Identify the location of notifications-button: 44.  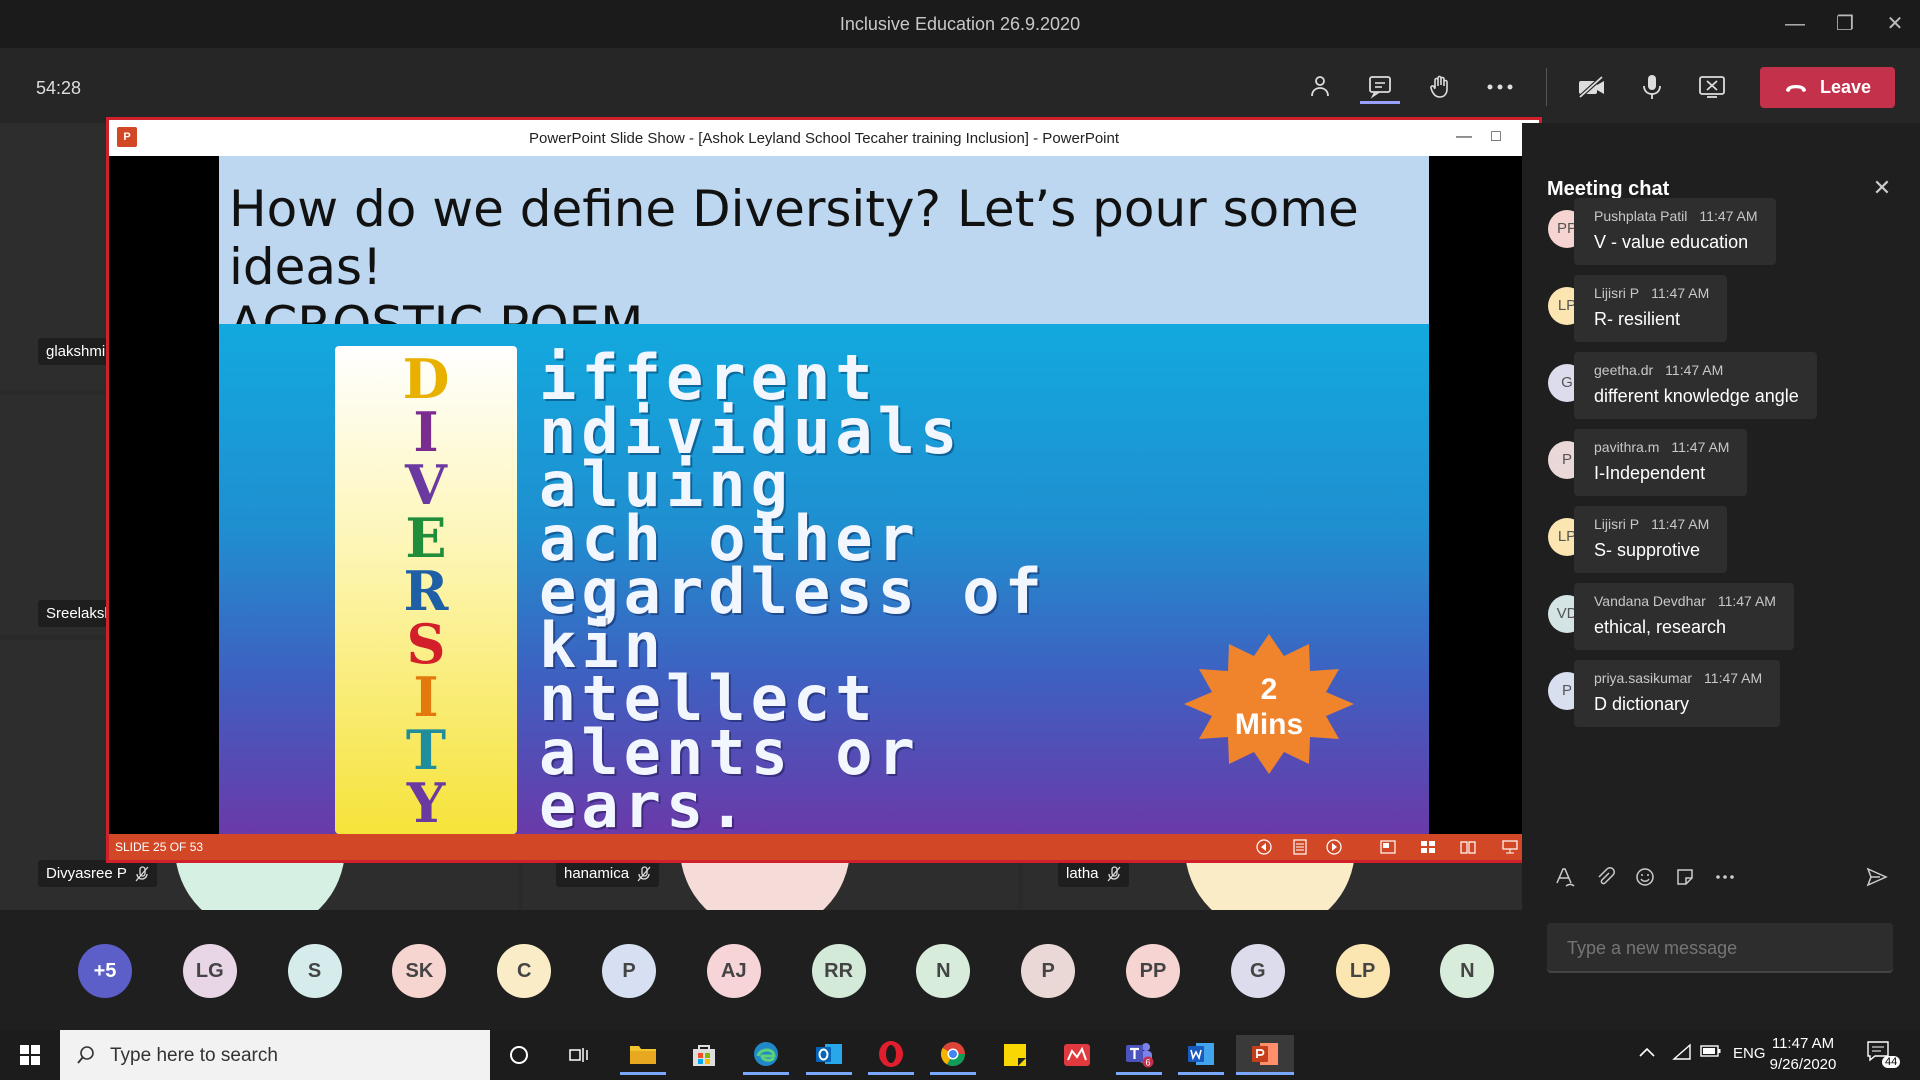
(1886, 1057).